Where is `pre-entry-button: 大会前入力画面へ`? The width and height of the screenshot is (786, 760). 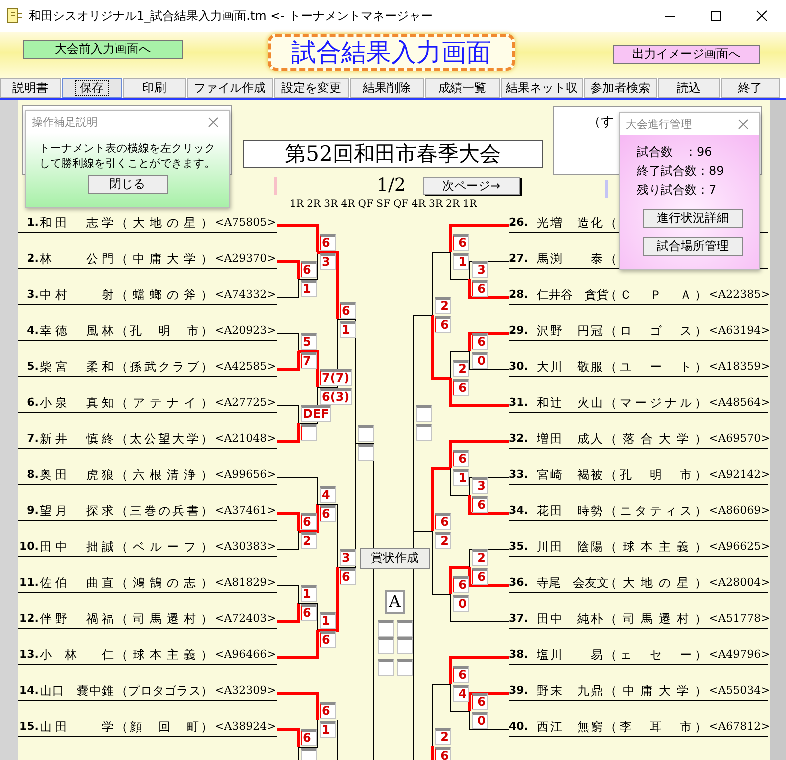
pre-entry-button: 大会前入力画面へ is located at coordinates (103, 49).